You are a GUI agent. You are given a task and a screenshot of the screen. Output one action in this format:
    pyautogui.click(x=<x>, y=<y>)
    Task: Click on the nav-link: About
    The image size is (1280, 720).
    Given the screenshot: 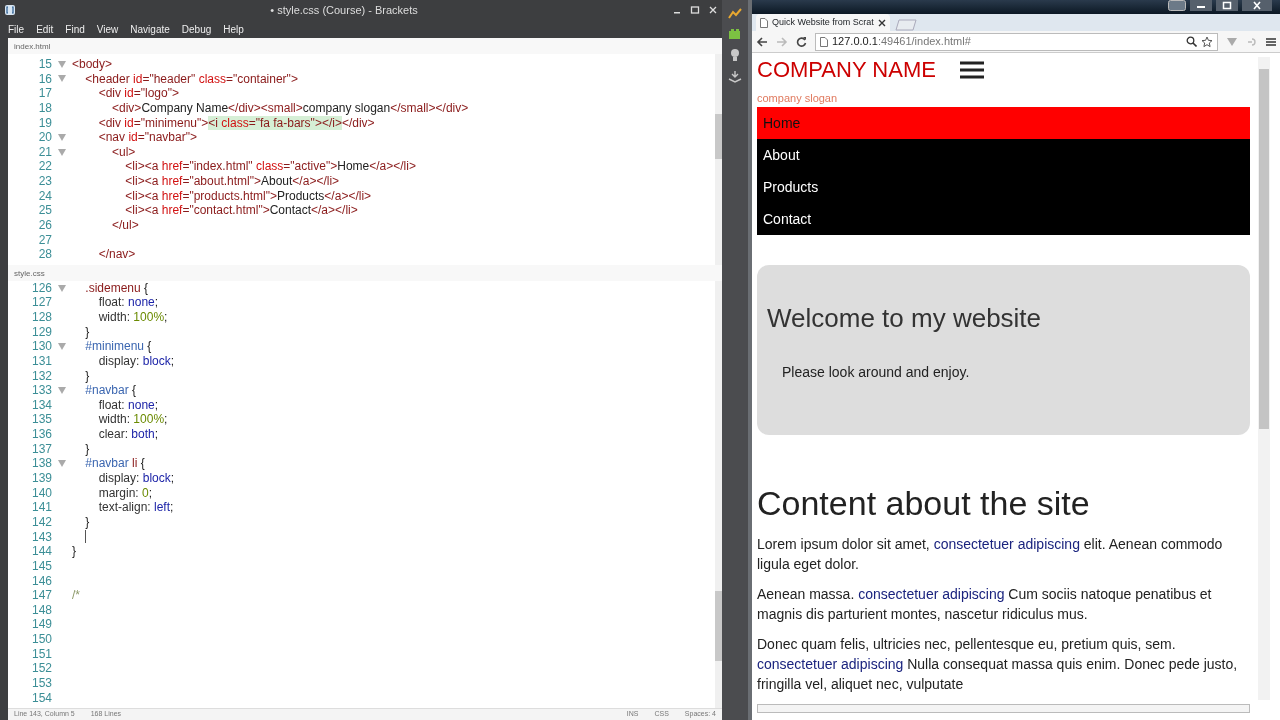 What is the action you would take?
    pyautogui.click(x=1003, y=155)
    